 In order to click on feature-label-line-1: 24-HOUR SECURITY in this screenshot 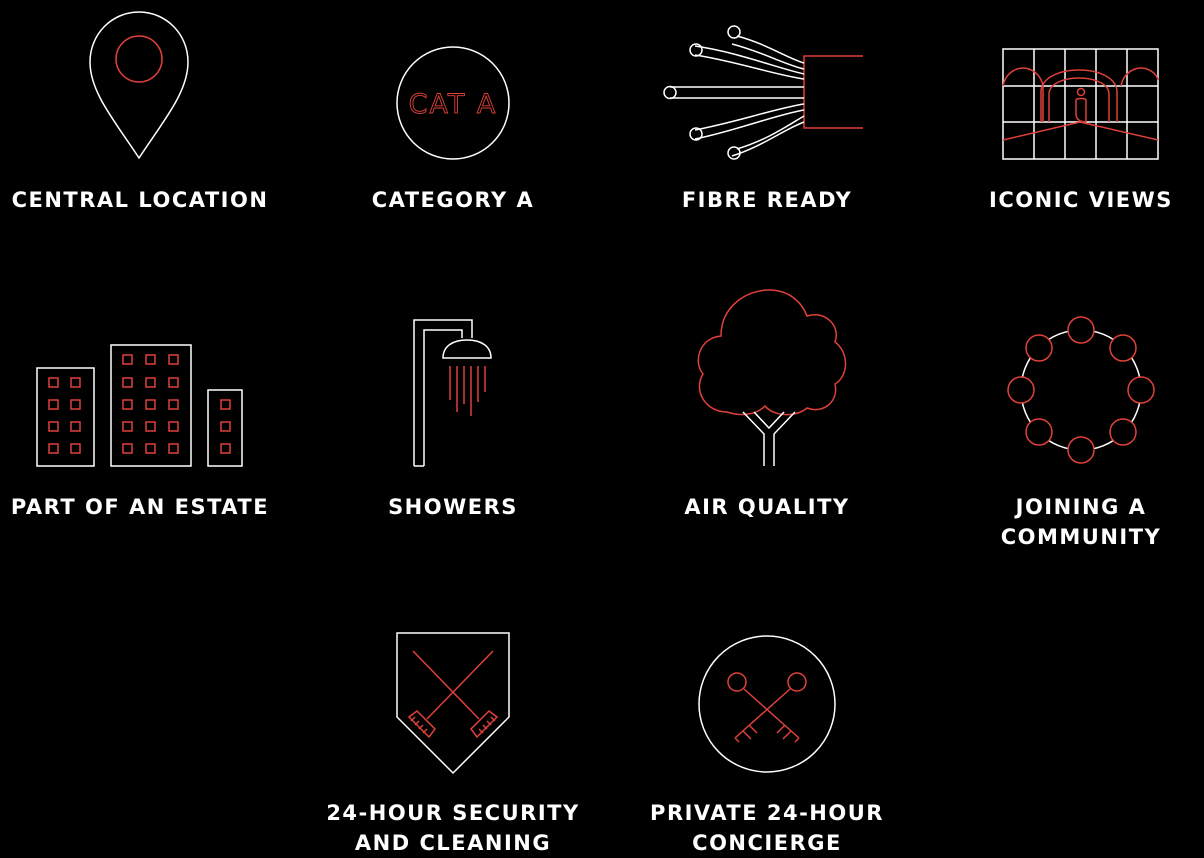, I will do `click(453, 813)`.